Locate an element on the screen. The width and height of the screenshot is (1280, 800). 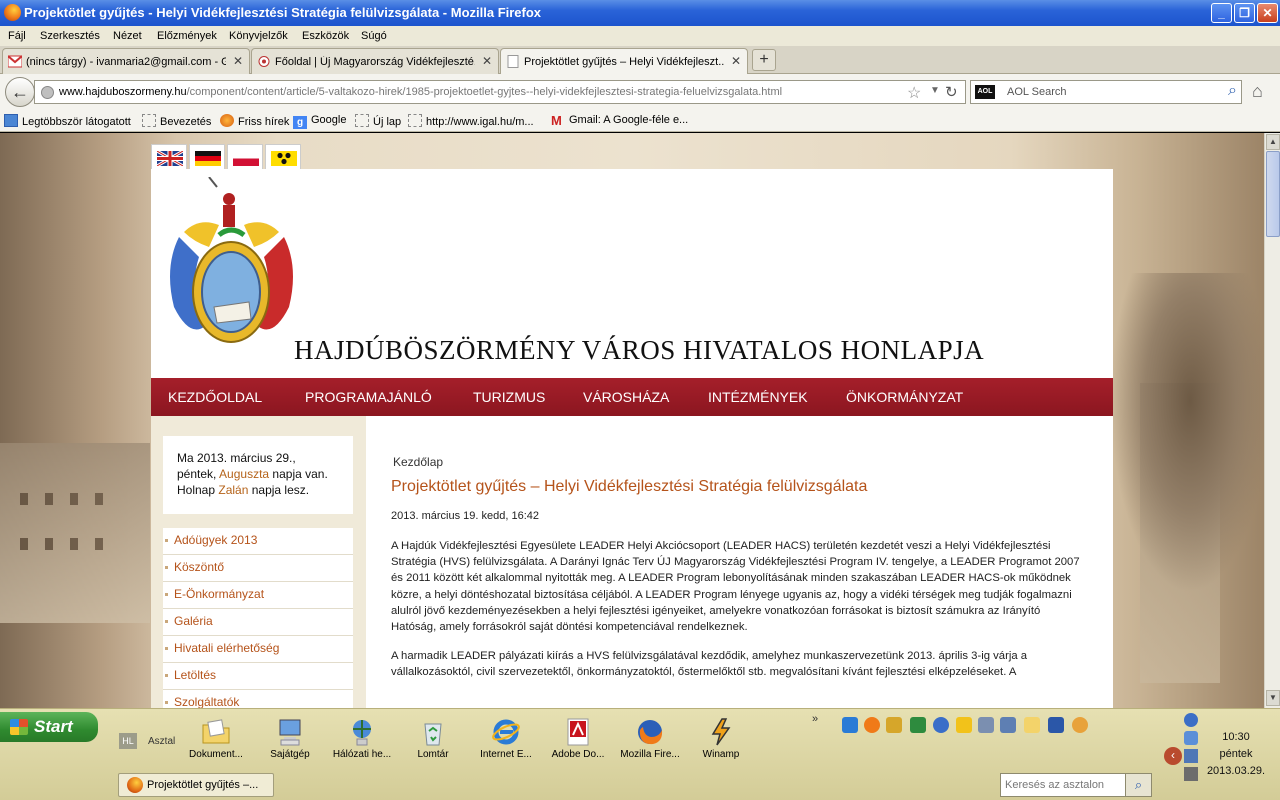
nameday-link: Zalán is located at coordinates (233, 490).